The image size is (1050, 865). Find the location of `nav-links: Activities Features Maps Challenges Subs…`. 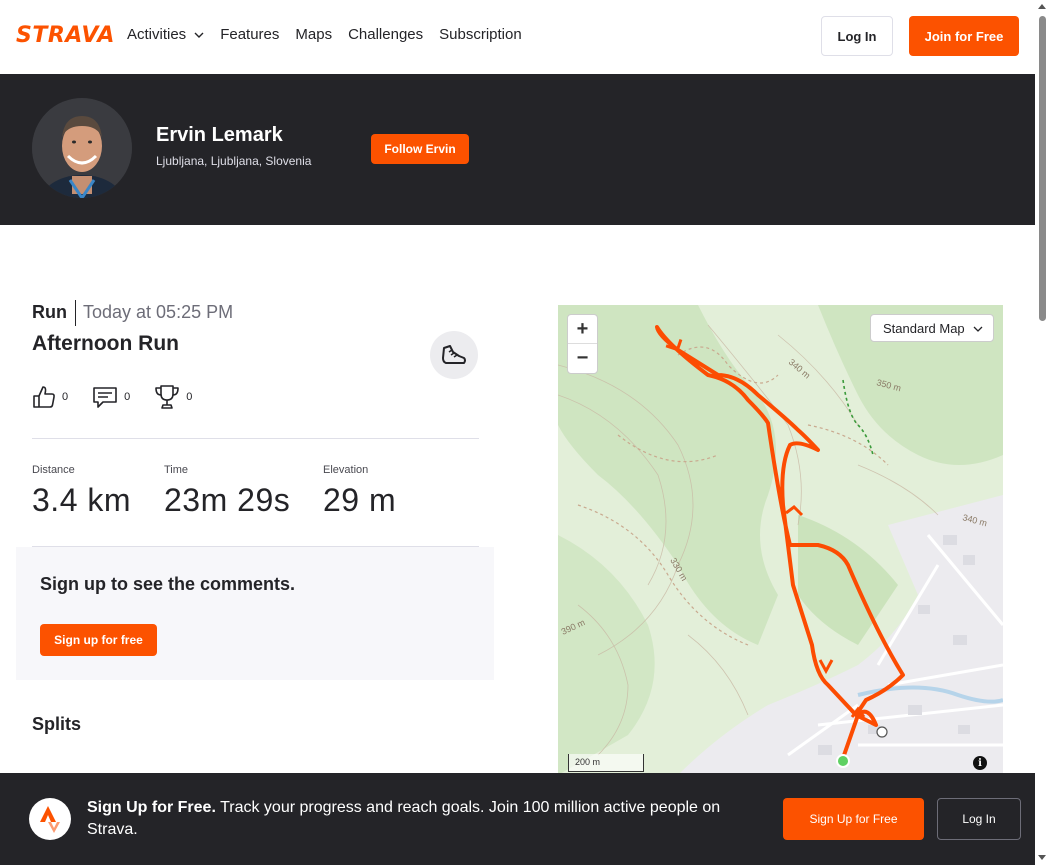

nav-links: Activities Features Maps Challenges Subs… is located at coordinates (332, 35).